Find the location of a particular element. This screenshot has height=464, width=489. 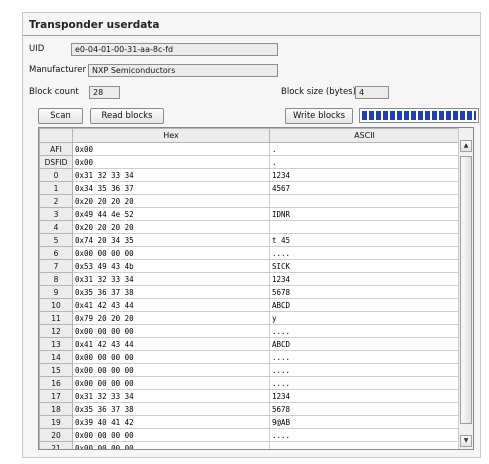

table-row: 19 0x39 40 41 42 9@AB is located at coordinates (249, 422).